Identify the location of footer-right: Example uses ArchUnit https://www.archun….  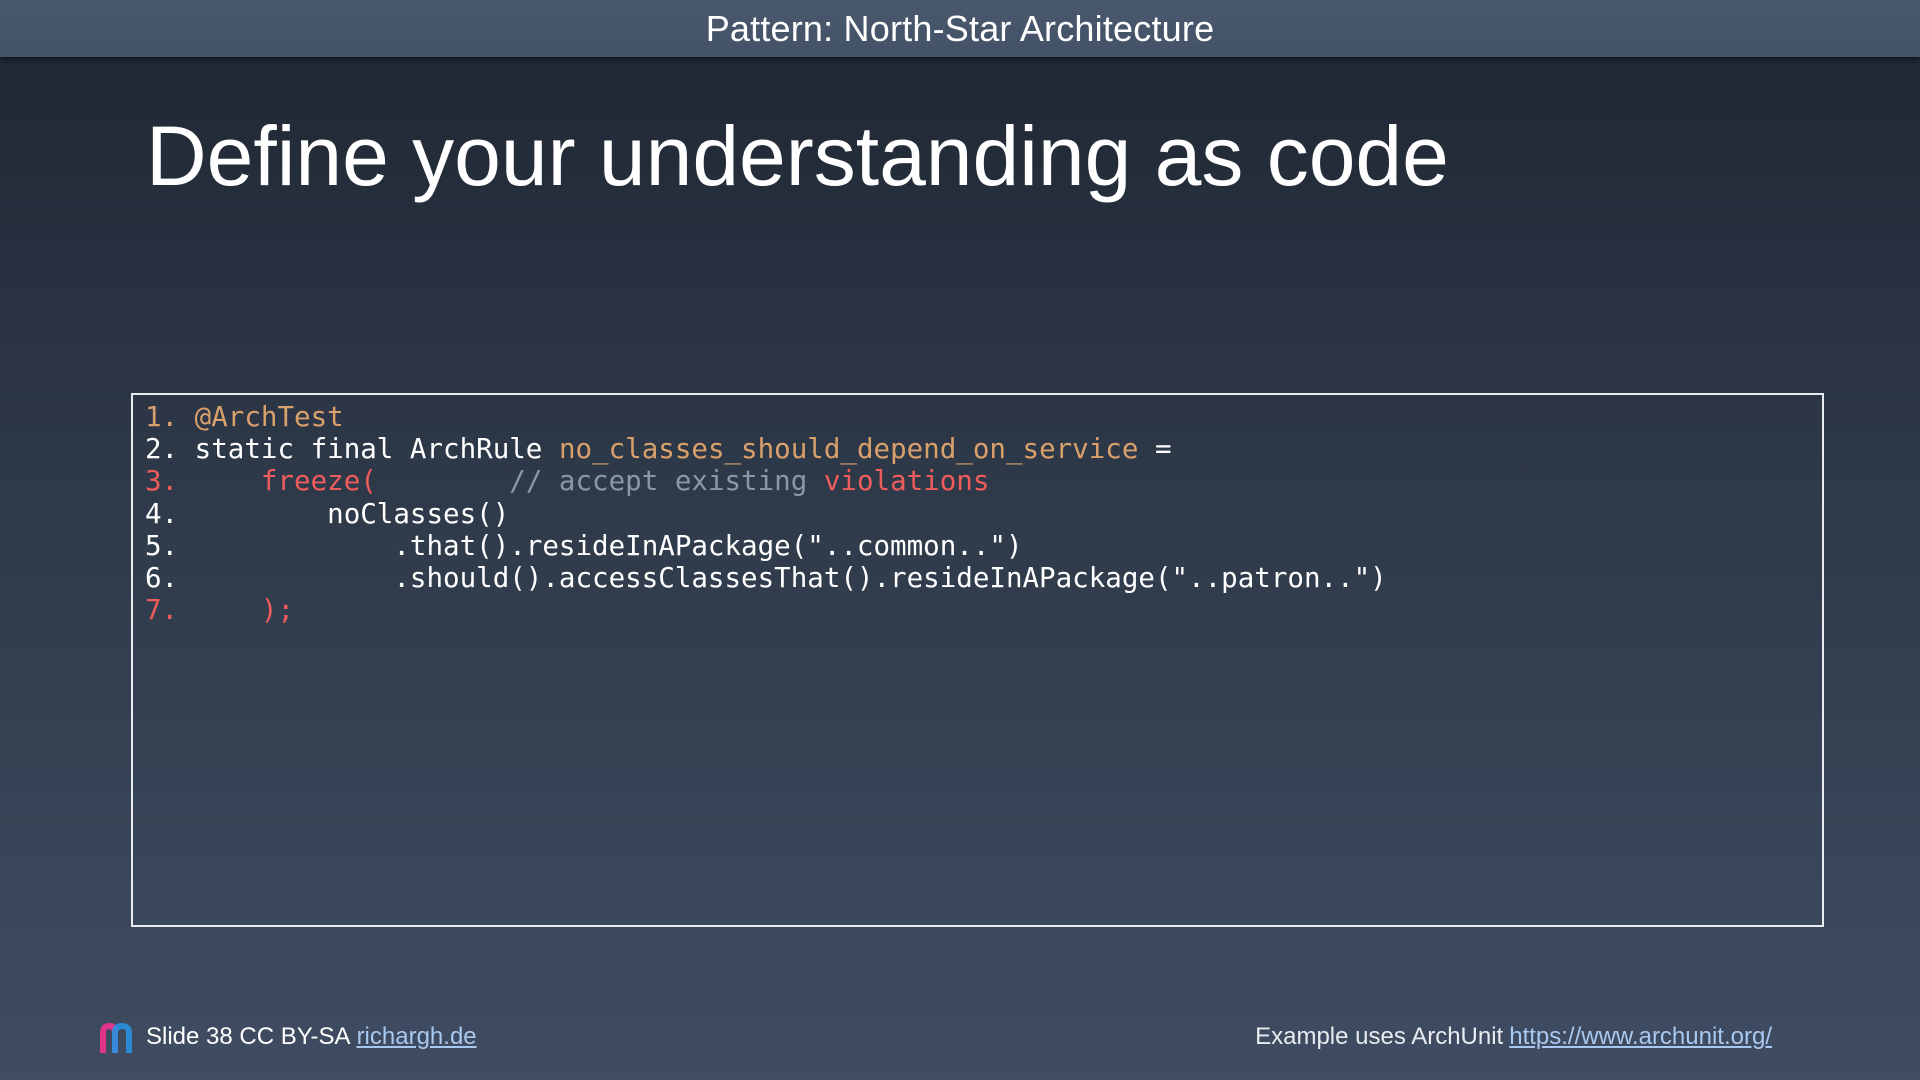
(1513, 1037).